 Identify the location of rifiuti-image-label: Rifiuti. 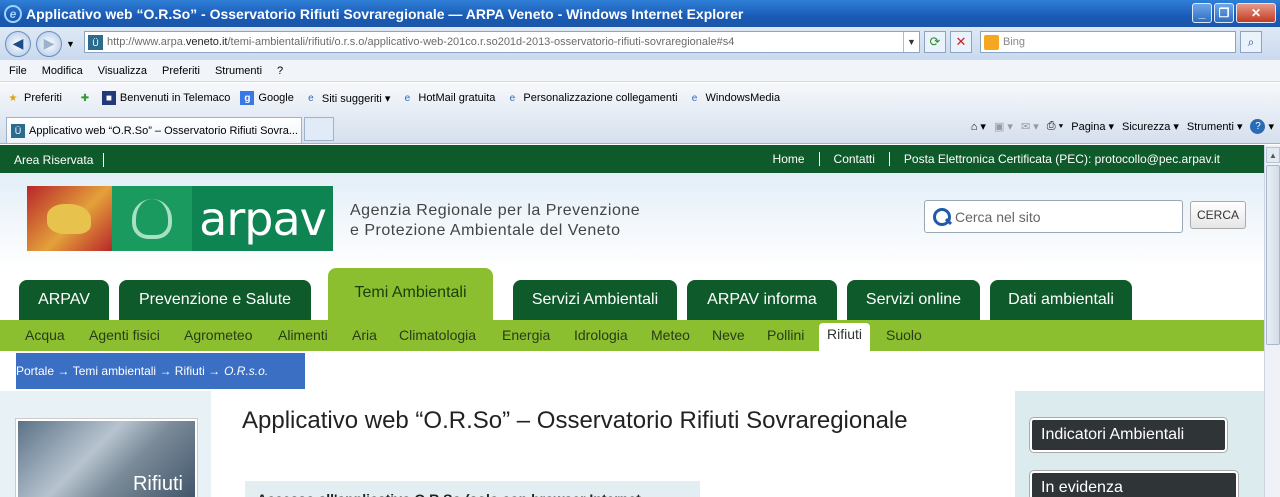
(157, 484).